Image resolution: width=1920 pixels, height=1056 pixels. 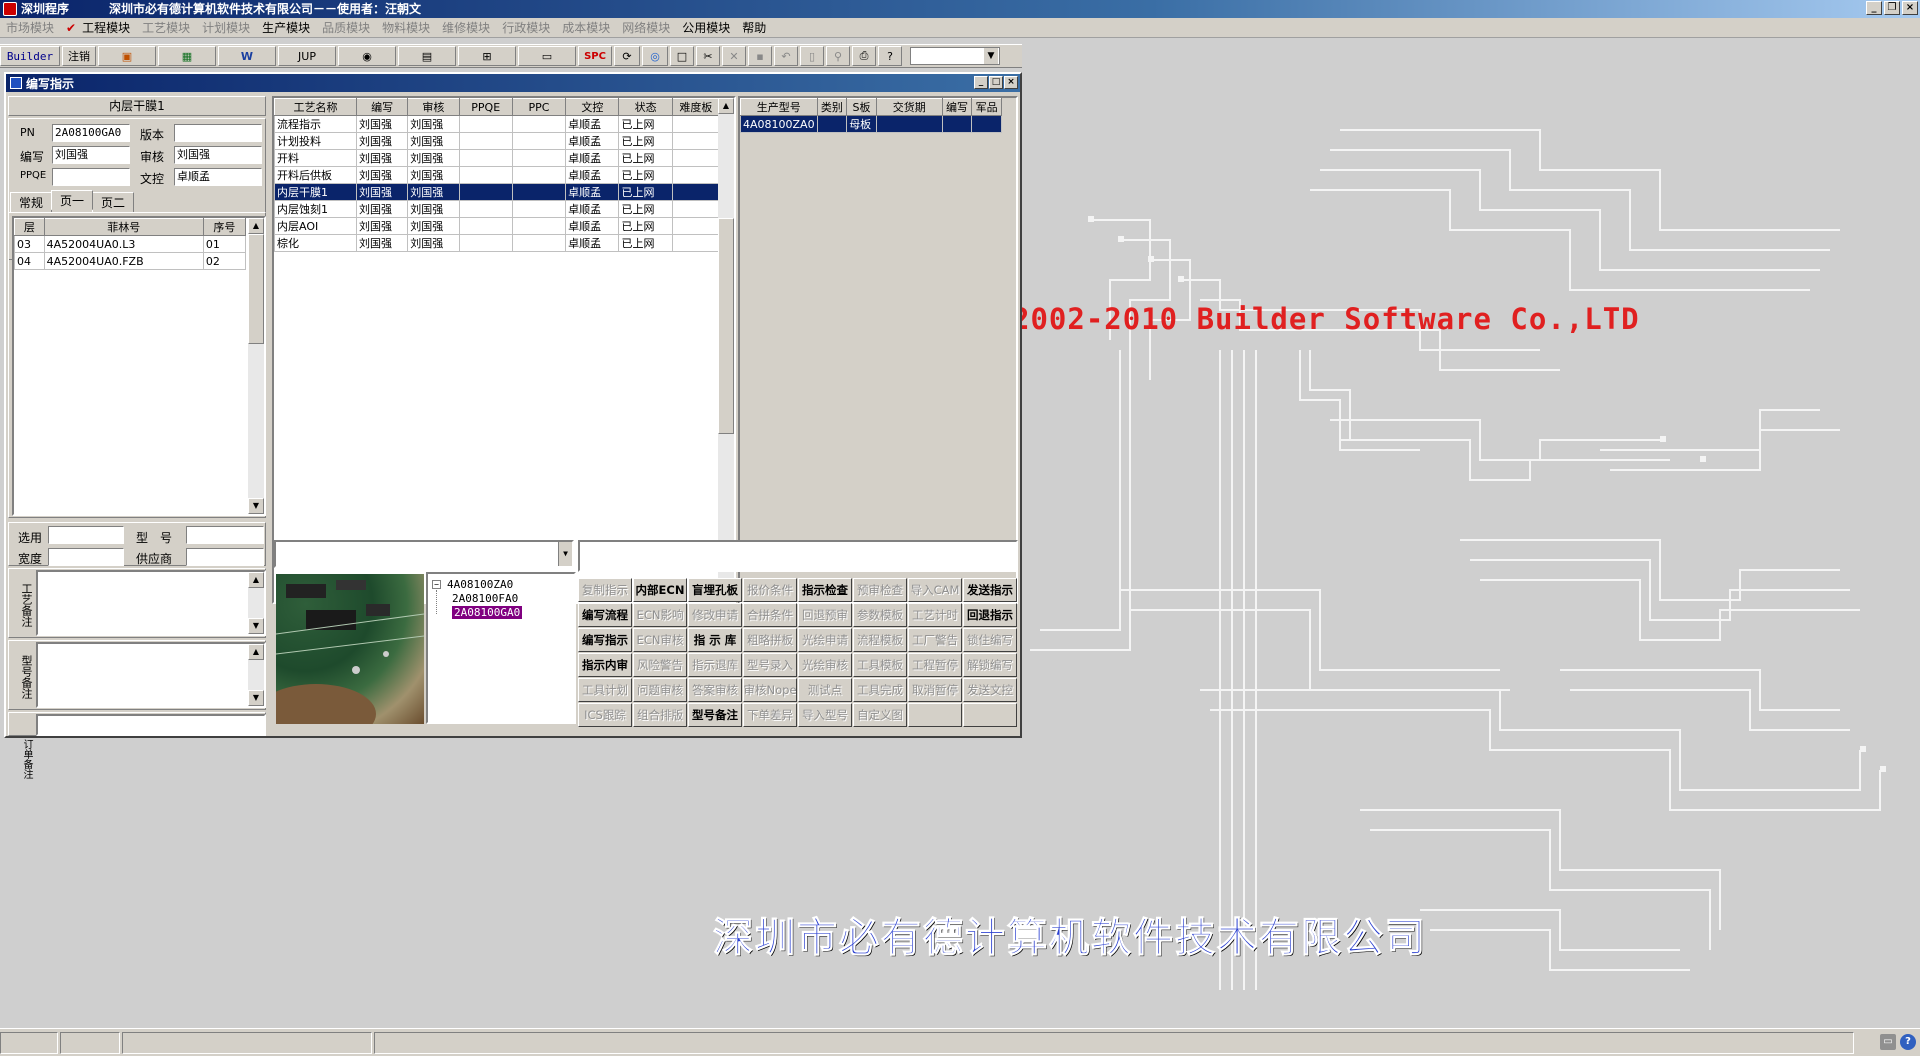 What do you see at coordinates (715, 640) in the screenshot?
I see `action-button-18: 指 示 库` at bounding box center [715, 640].